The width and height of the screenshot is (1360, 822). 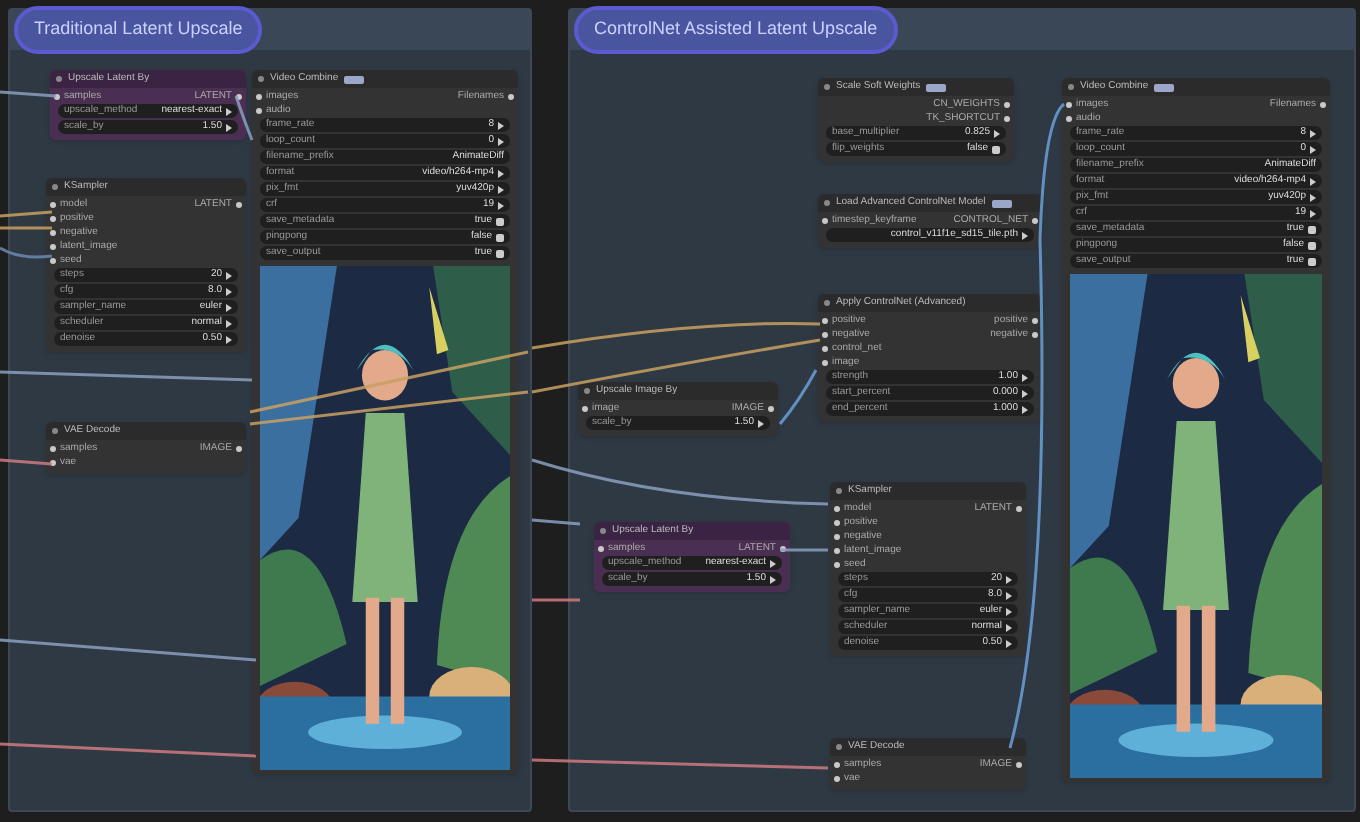 I want to click on group-title: ControlNet Assisted Latent Upscale, so click(x=736, y=30).